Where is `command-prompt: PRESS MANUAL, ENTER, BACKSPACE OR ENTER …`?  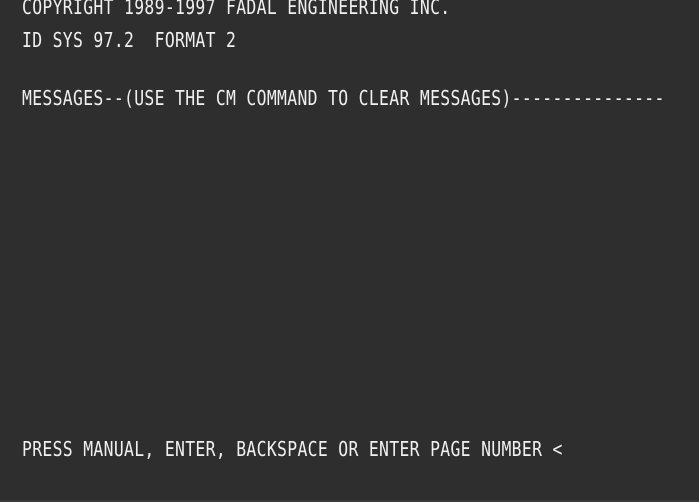
command-prompt: PRESS MANUAL, ENTER, BACKSPACE OR ENTER … is located at coordinates (292, 449).